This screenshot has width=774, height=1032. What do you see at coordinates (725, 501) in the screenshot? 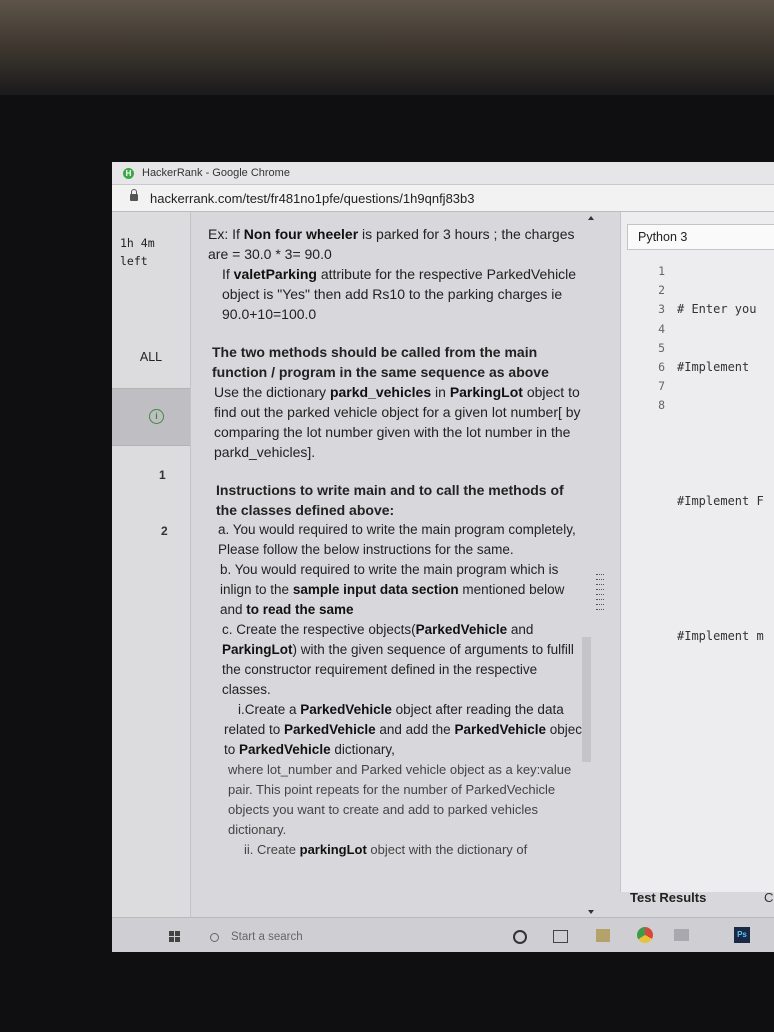
I see `code-line: #Implement F` at bounding box center [725, 501].